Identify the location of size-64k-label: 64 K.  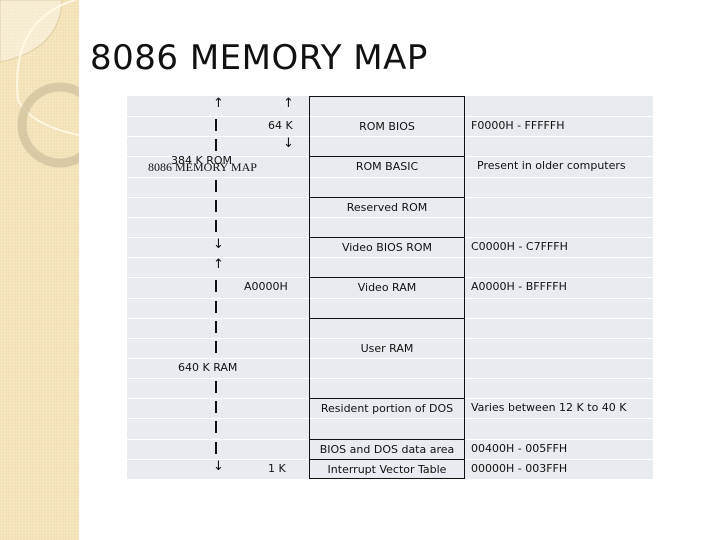
(280, 125).